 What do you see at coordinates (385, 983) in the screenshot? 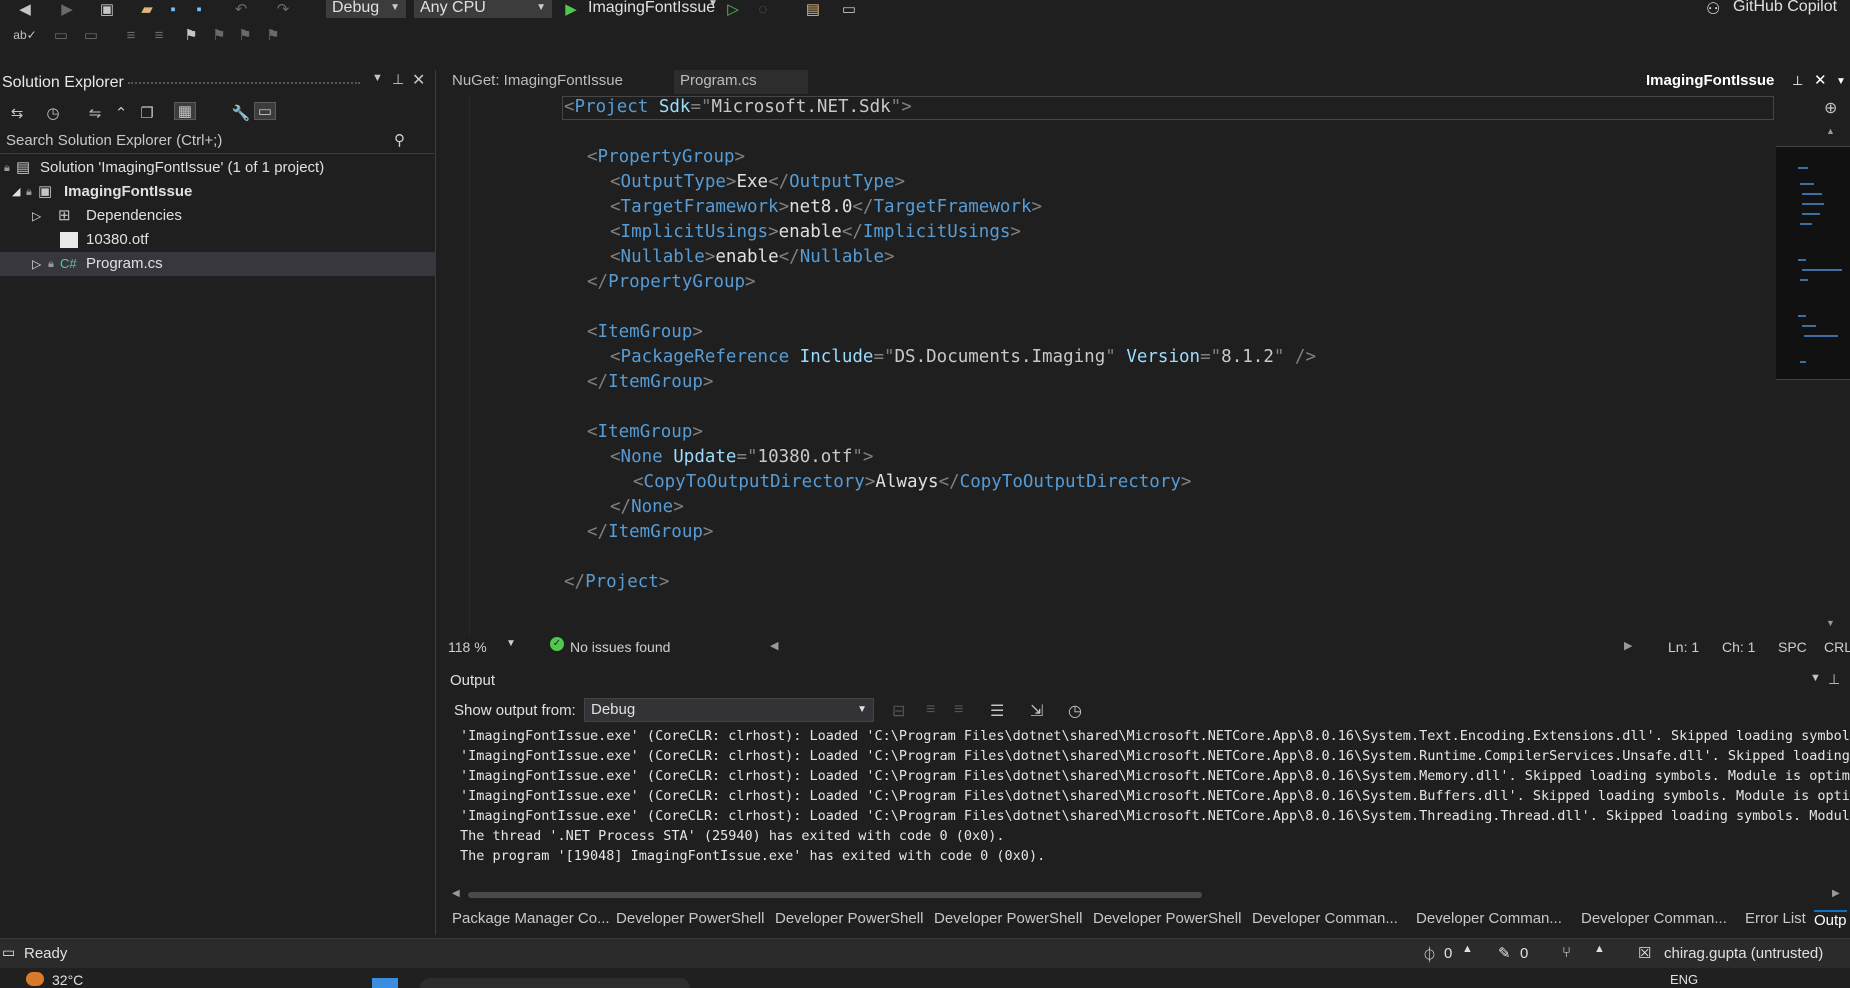
I see `start-icon` at bounding box center [385, 983].